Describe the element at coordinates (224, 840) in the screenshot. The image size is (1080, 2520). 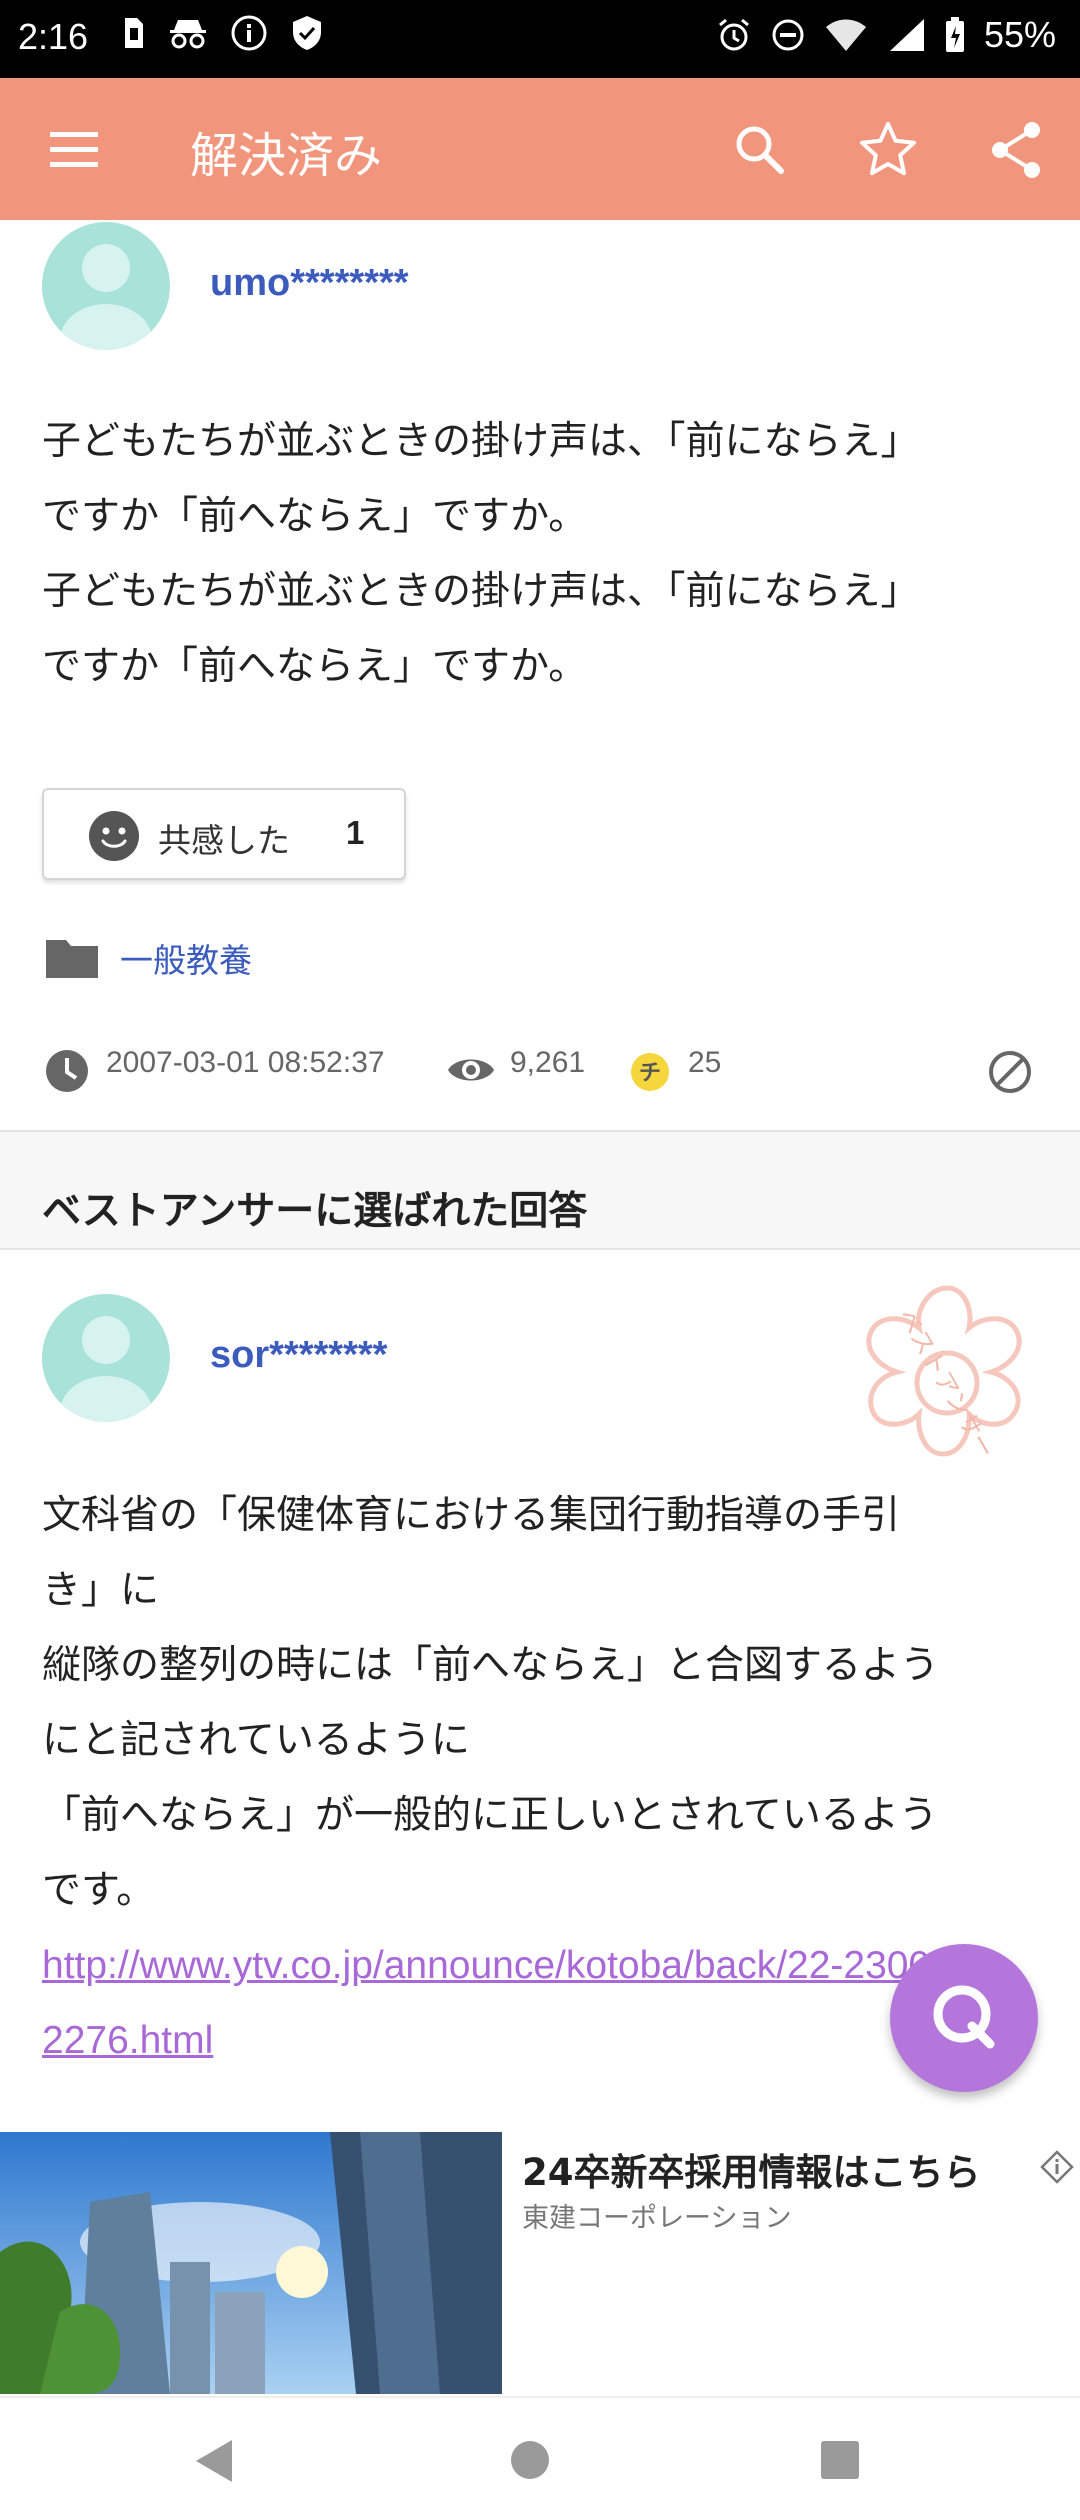
I see `empathy-label: 共感した` at that location.